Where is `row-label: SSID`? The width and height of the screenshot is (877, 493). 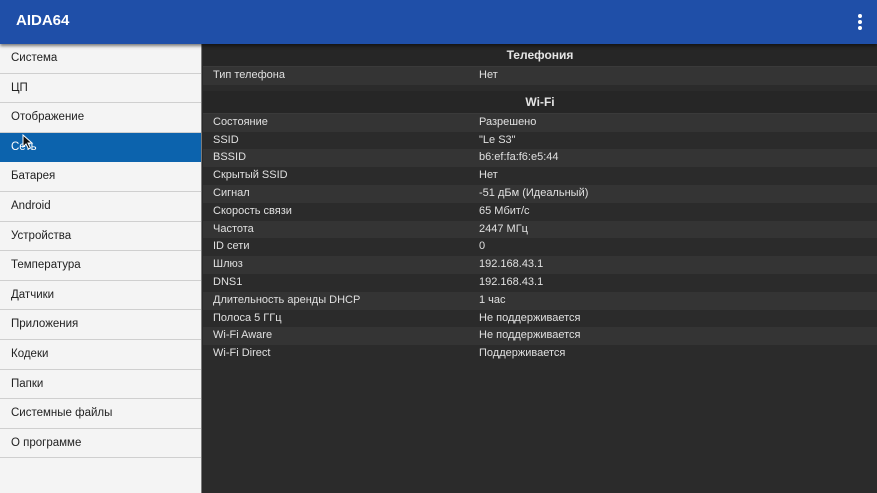 row-label: SSID is located at coordinates (226, 139).